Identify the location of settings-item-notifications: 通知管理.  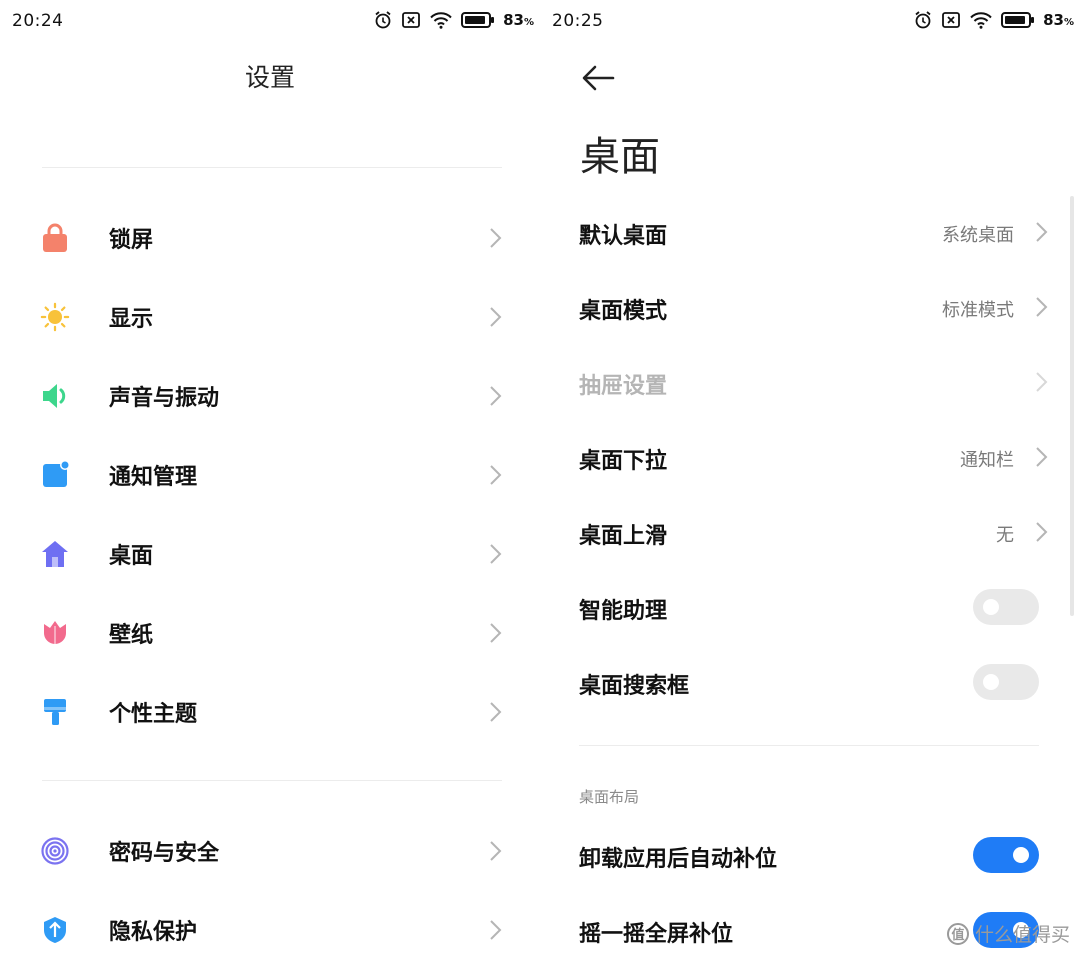
(270, 475).